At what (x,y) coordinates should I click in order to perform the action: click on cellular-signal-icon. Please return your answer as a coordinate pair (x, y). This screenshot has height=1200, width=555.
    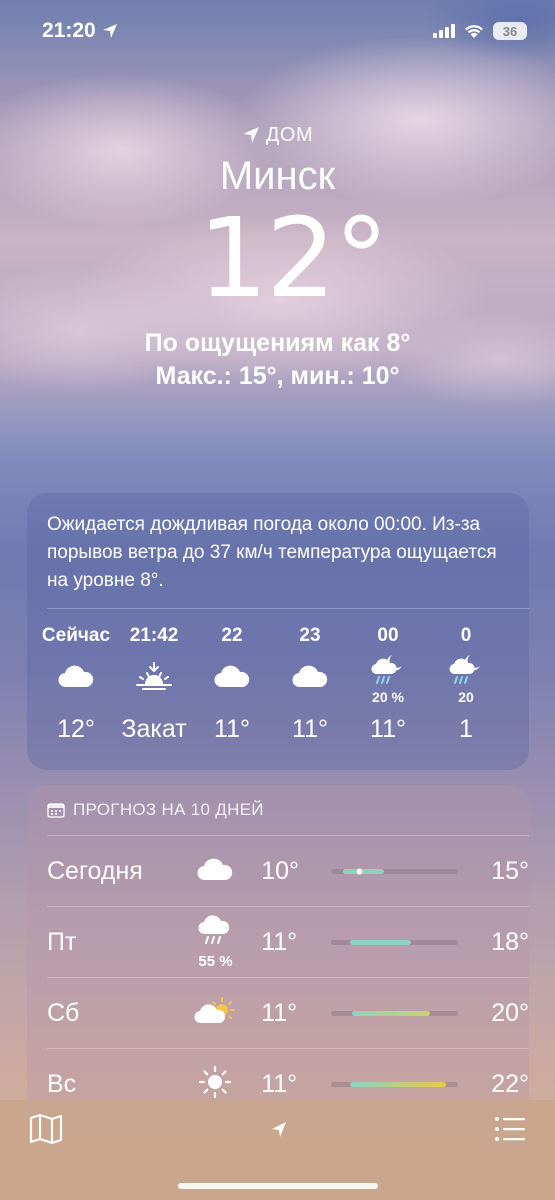
    Looking at the image, I should click on (444, 31).